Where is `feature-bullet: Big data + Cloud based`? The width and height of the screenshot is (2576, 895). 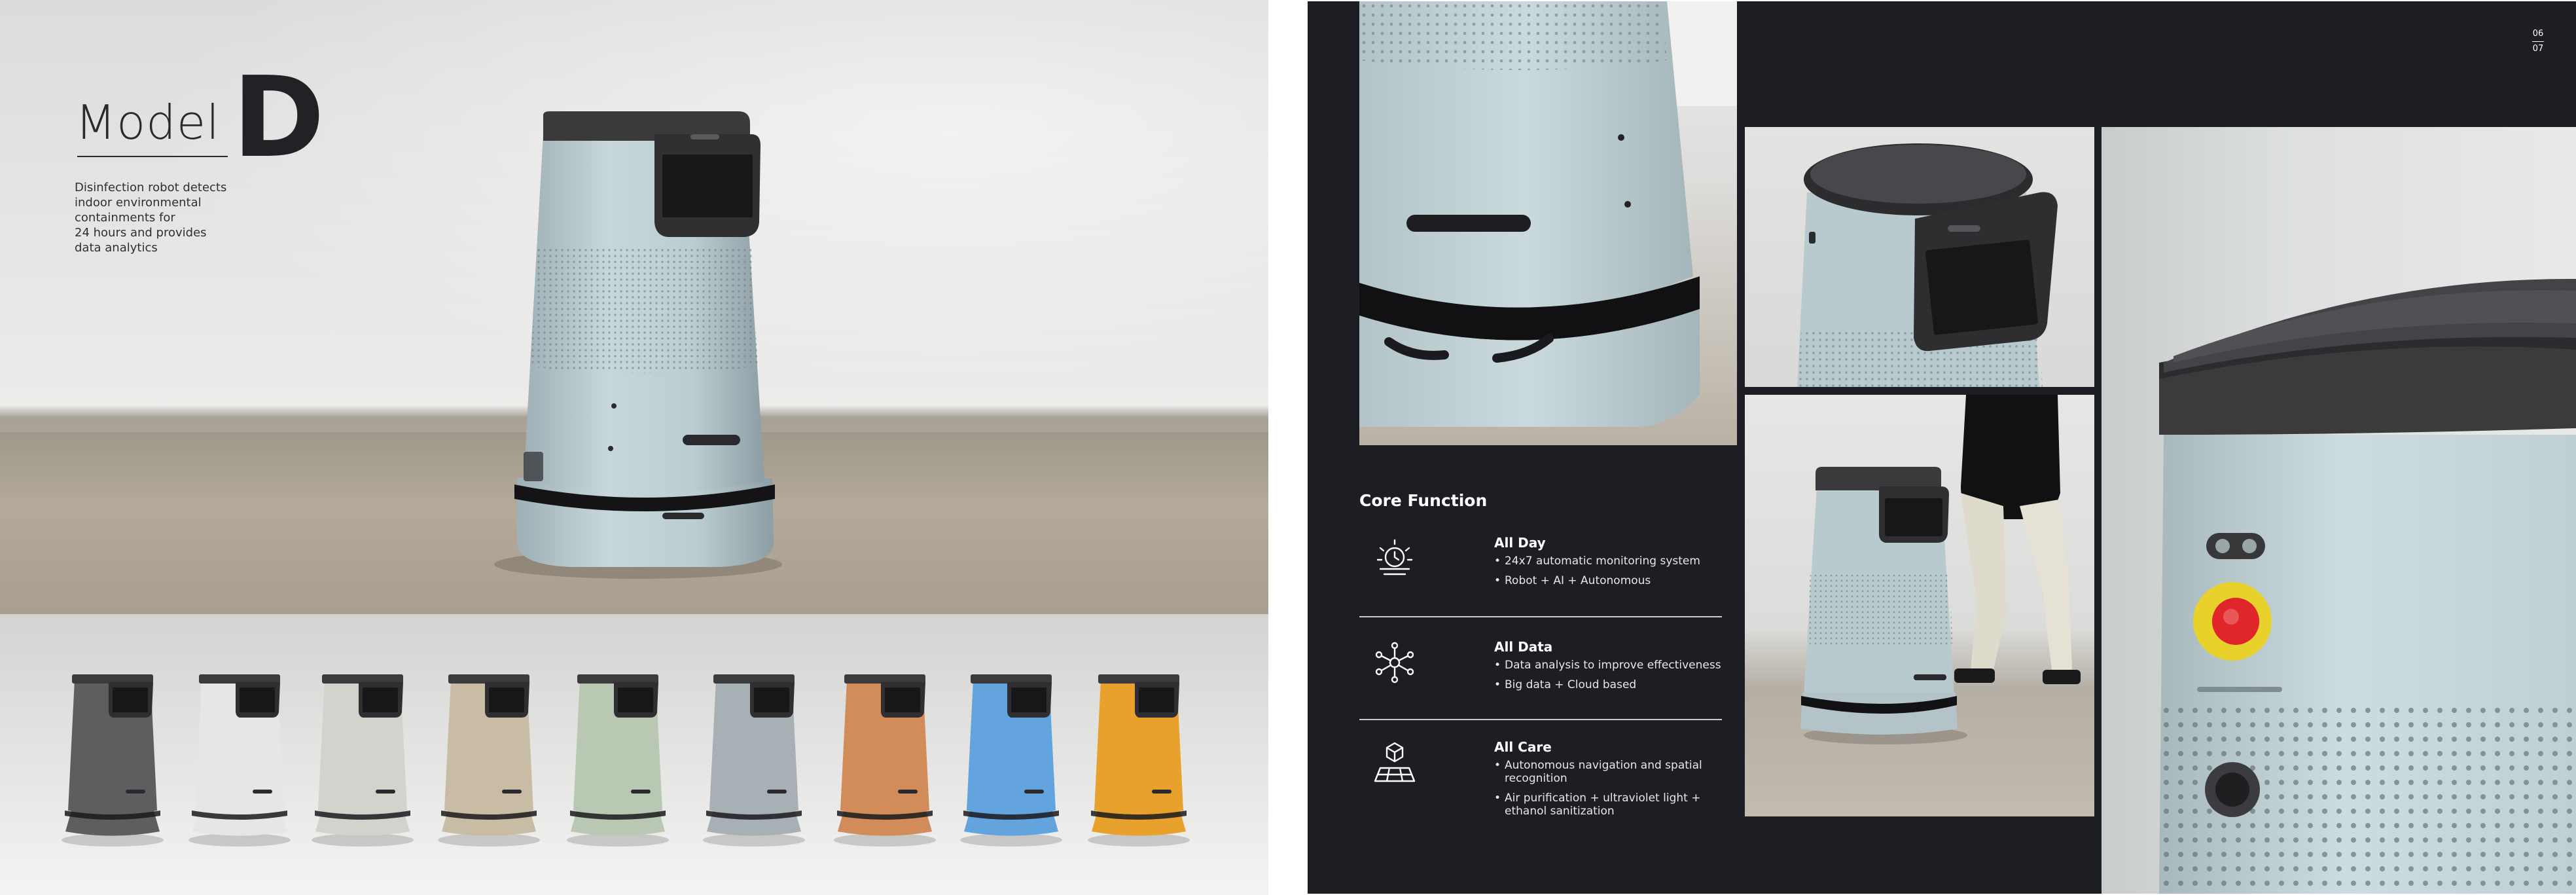 feature-bullet: Big data + Cloud based is located at coordinates (1612, 685).